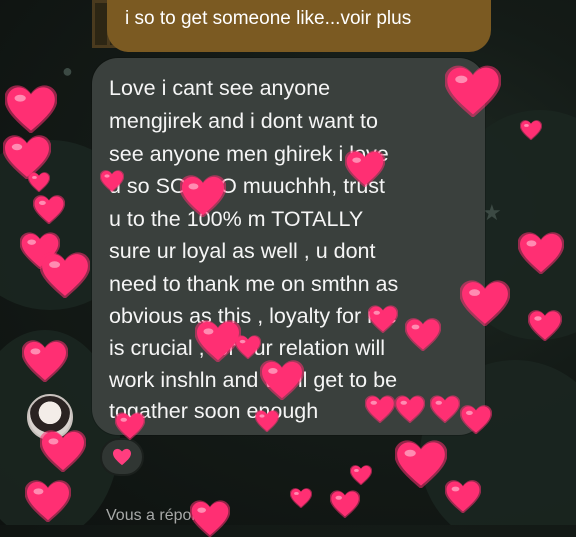 The height and width of the screenshot is (537, 576). What do you see at coordinates (253, 380) in the screenshot?
I see `message-line: work inshln and we ll get to be` at bounding box center [253, 380].